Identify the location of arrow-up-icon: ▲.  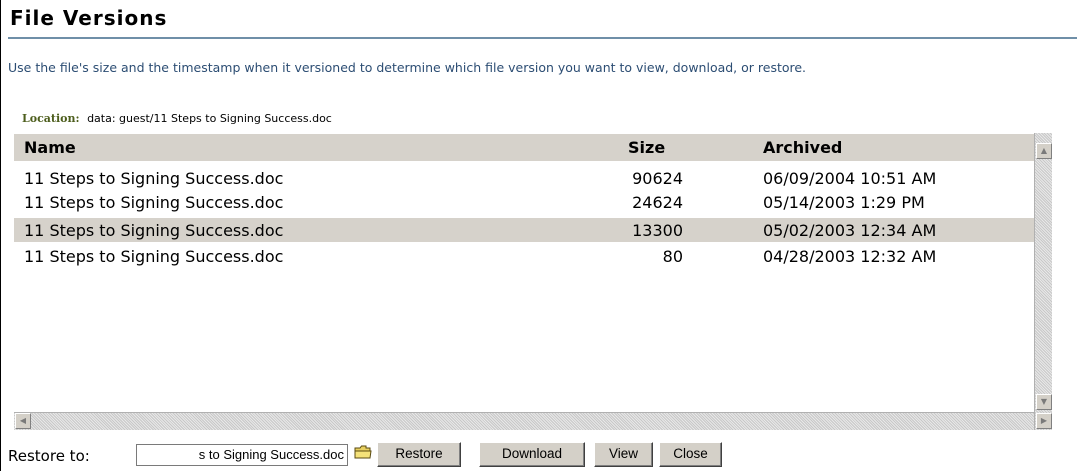
(1044, 151).